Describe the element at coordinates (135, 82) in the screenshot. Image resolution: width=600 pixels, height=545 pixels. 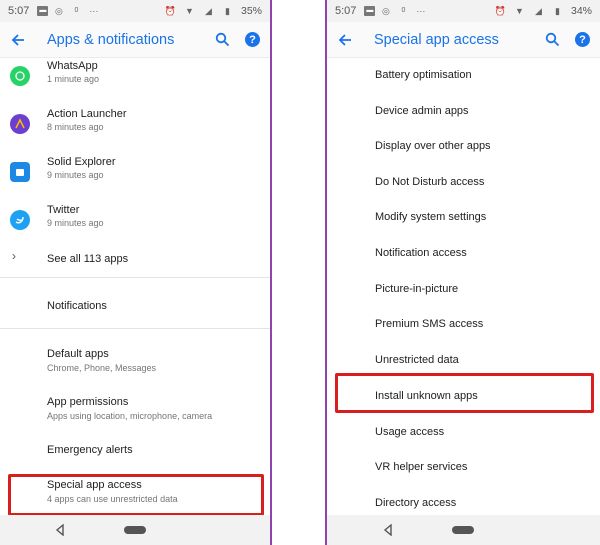
I see `recent-app-whatsapp: WhatsApp 1 minute ago` at that location.